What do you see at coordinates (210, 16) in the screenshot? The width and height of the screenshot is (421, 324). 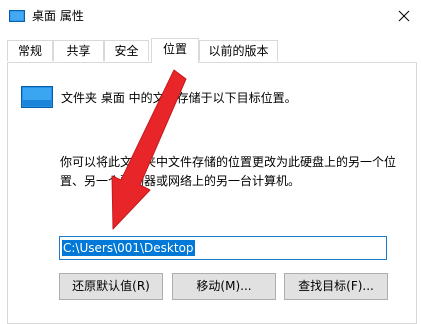 I see `title-bar: 桌面 属性` at bounding box center [210, 16].